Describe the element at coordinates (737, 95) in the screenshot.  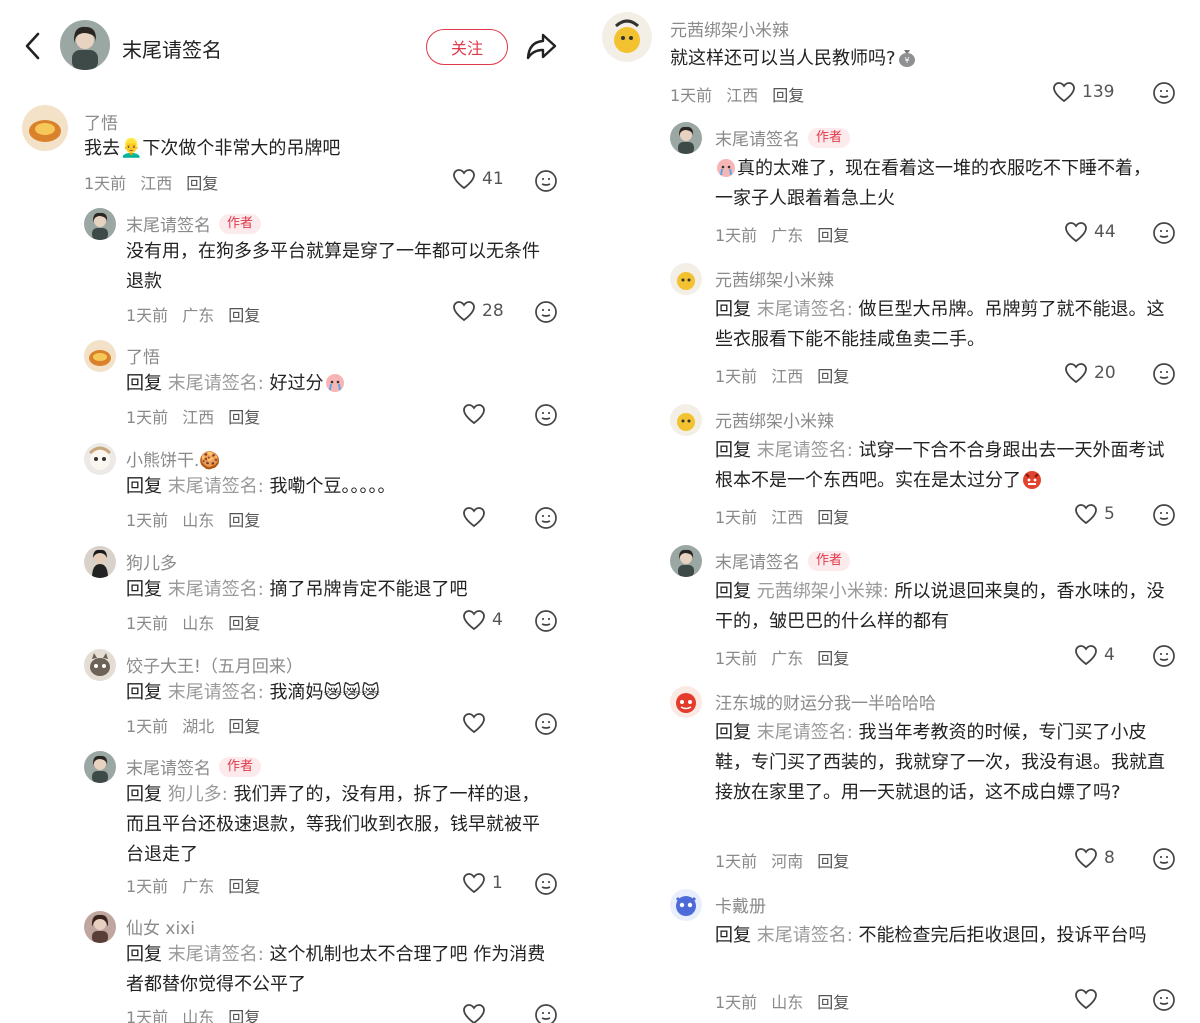
I see `comment-meta: 1天前 江西 回复` at that location.